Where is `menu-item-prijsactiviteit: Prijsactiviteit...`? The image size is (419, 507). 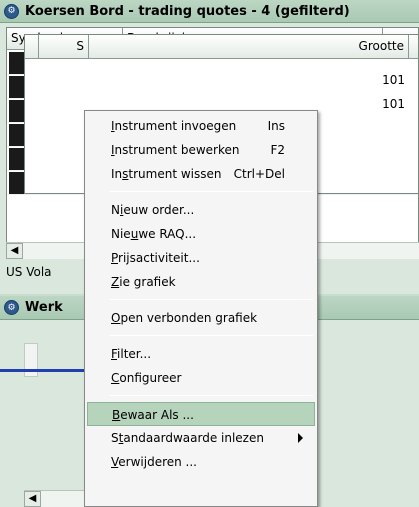
menu-item-prijsactiviteit: Prijsactiviteit... is located at coordinates (201, 258).